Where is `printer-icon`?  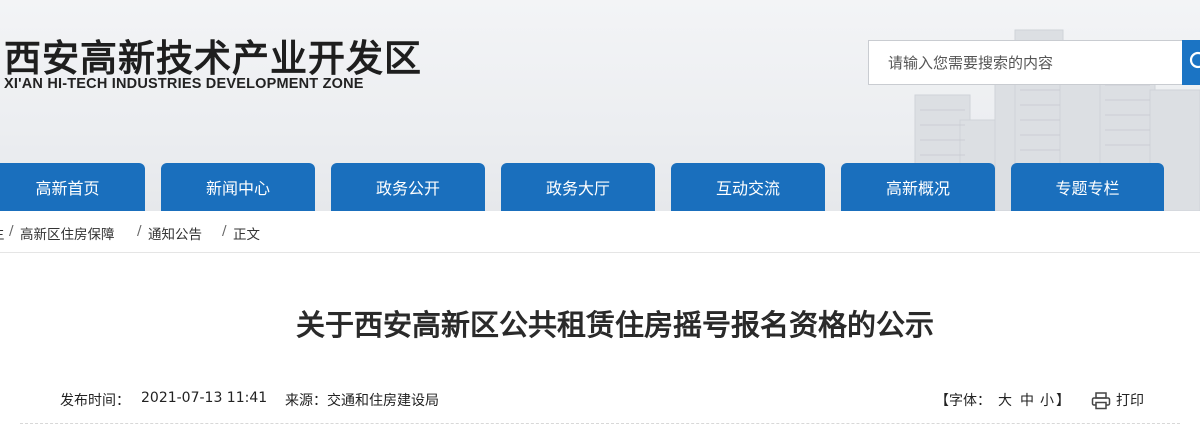 printer-icon is located at coordinates (1101, 403).